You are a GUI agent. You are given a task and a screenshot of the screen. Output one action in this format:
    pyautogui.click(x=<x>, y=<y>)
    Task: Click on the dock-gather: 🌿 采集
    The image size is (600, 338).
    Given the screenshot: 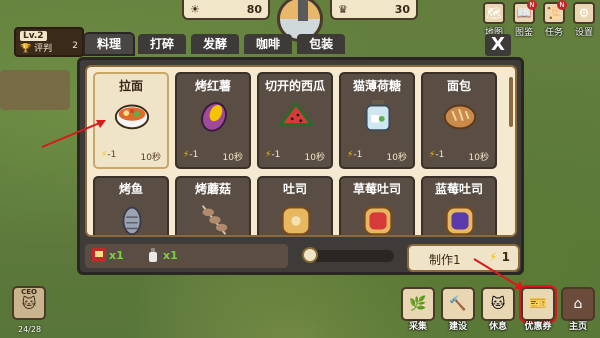 What is the action you would take?
    pyautogui.click(x=418, y=310)
    